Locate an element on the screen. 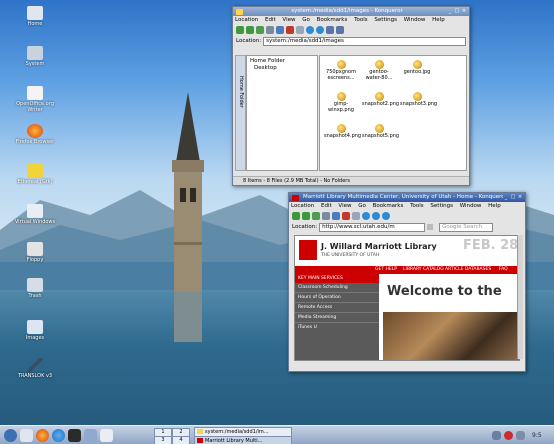  folder-tree: Home Folder Desktop is located at coordinates (282, 113).